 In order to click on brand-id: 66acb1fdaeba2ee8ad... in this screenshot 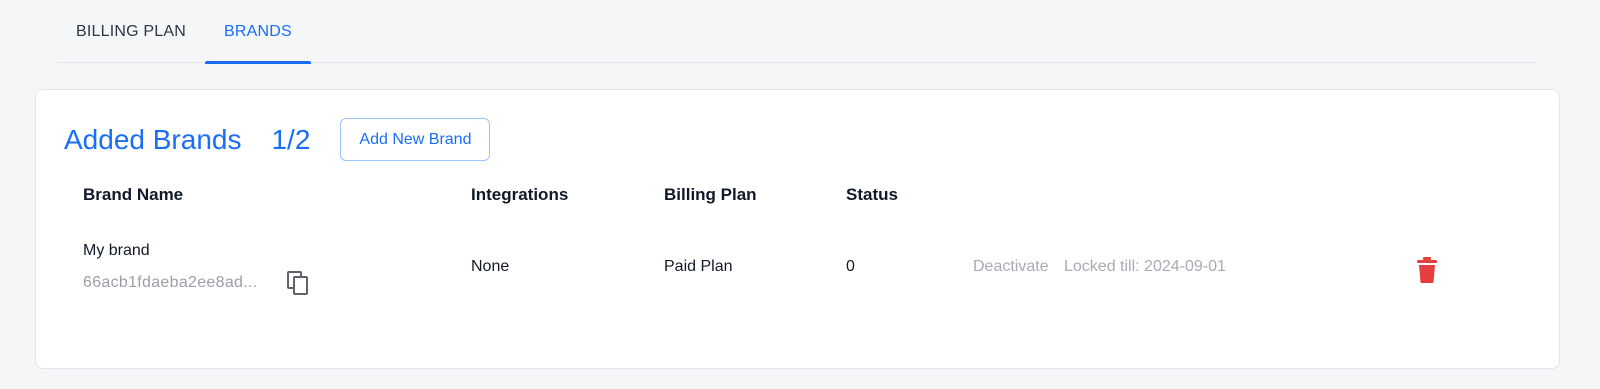, I will do `click(170, 282)`.